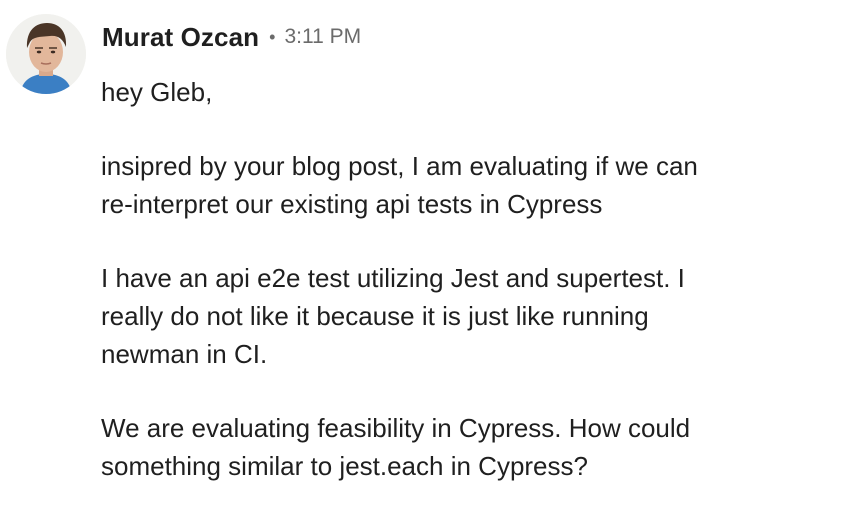 The width and height of the screenshot is (864, 521). Describe the element at coordinates (157, 92) in the screenshot. I see `message-line: hey Gleb,` at that location.